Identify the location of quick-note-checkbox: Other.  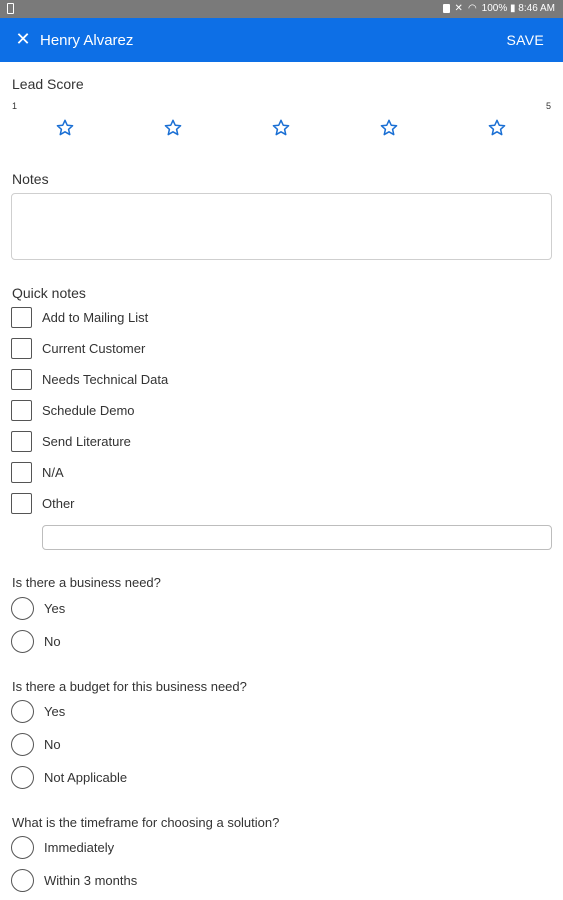
(43, 503).